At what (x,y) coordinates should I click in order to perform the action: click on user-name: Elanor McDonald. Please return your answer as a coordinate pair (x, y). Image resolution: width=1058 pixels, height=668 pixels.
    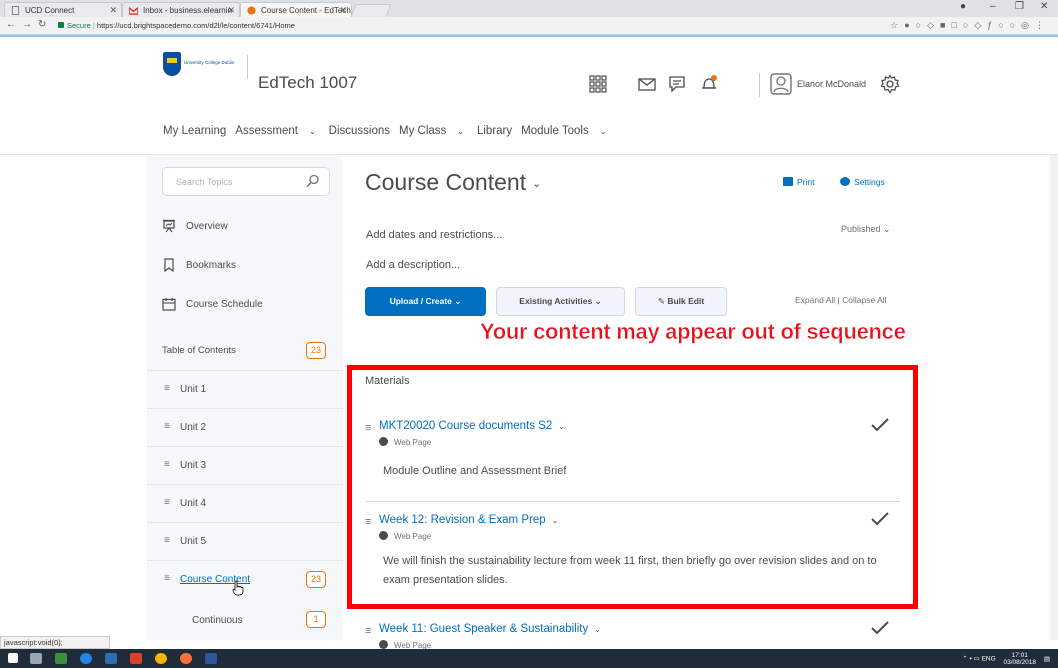
    Looking at the image, I should click on (831, 84).